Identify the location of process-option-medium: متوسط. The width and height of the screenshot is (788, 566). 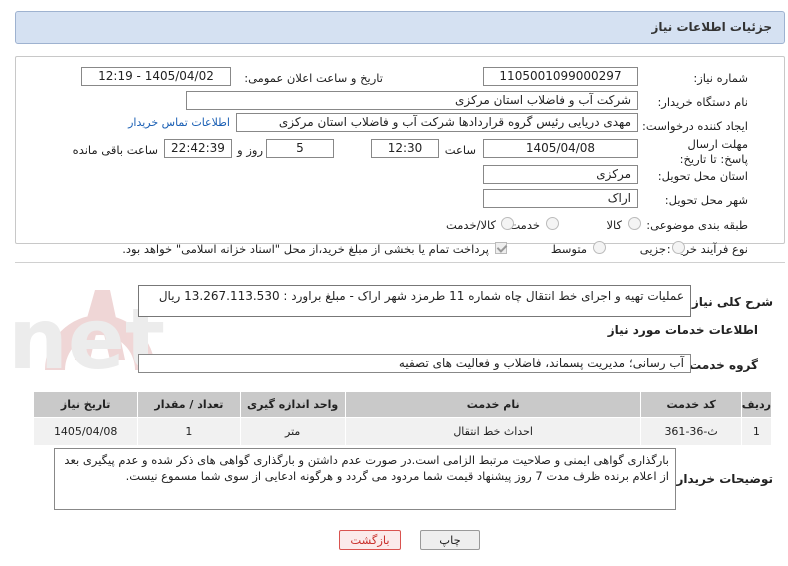
(568, 249).